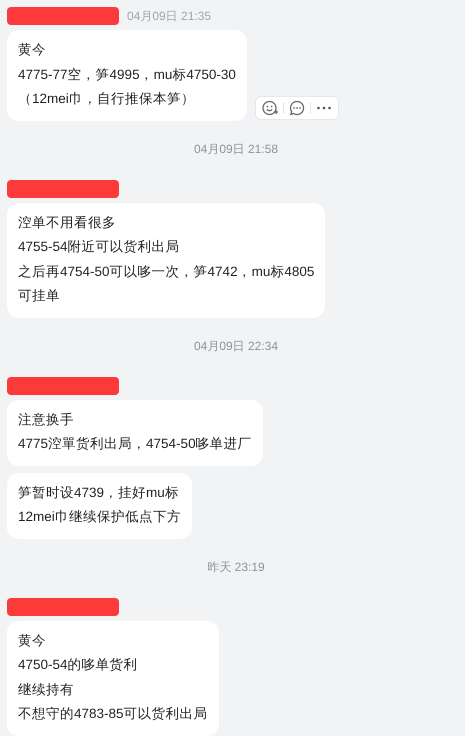 The width and height of the screenshot is (465, 736). Describe the element at coordinates (236, 346) in the screenshot. I see `timestamp: 04月09日 22:34` at that location.